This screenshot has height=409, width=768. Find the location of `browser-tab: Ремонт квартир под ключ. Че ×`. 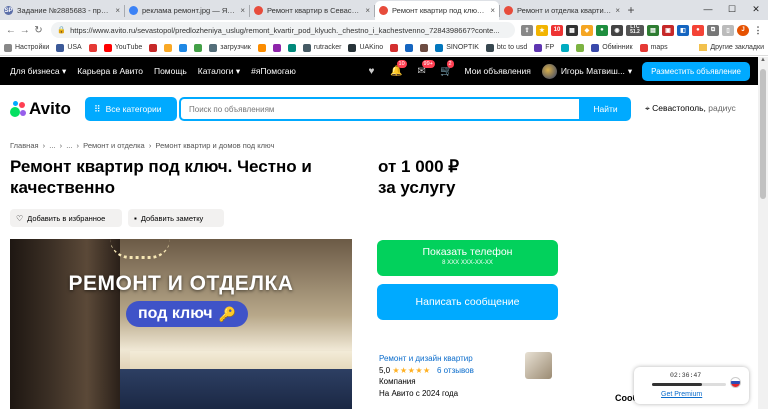

browser-tab: Ремонт квартир под ключ. Че × is located at coordinates (437, 10).